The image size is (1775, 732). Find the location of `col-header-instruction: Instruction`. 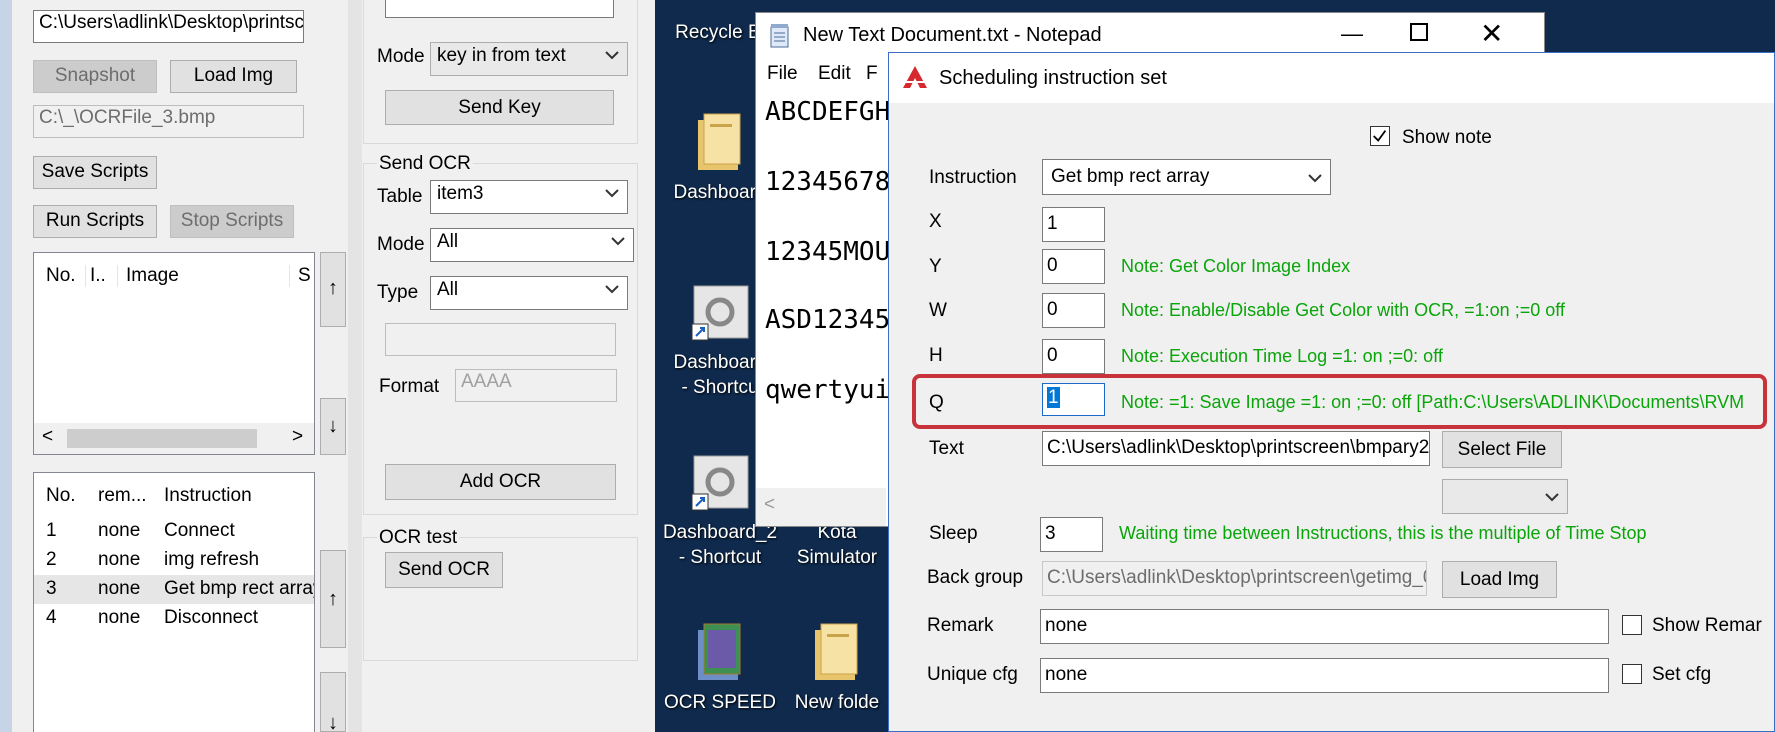

col-header-instruction: Instruction is located at coordinates (208, 496).